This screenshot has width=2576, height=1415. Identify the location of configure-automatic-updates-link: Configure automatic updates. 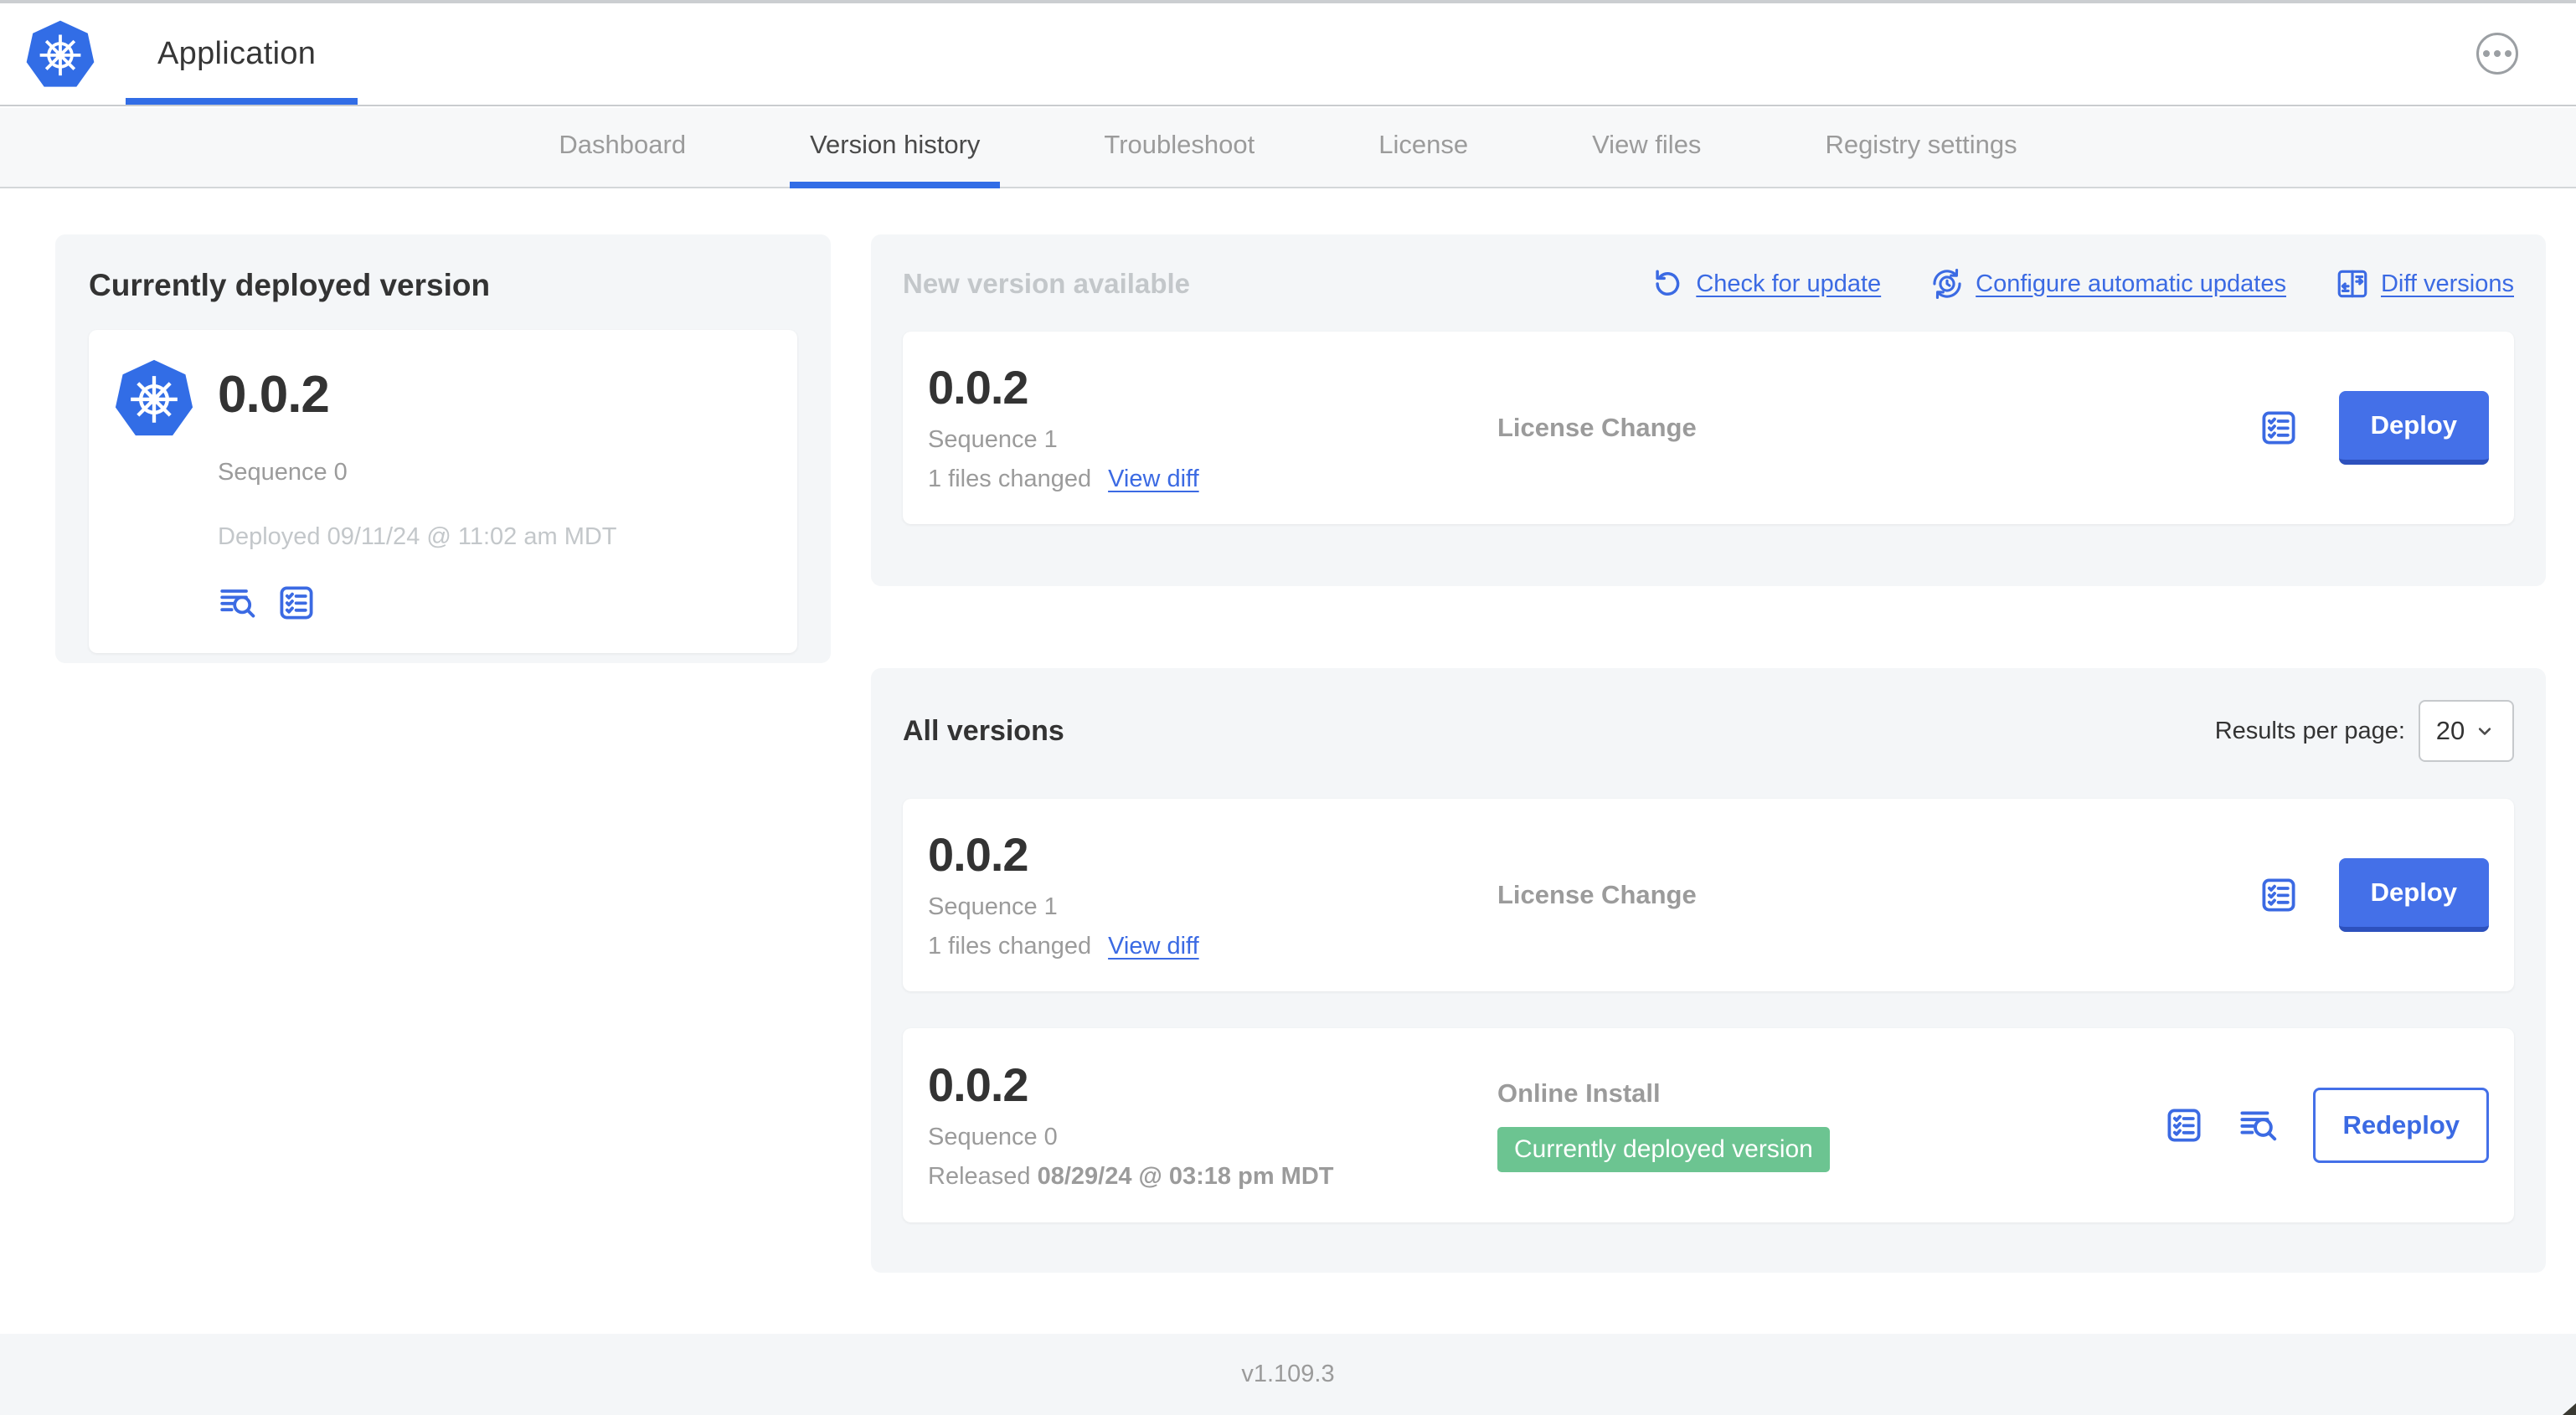
(2107, 283).